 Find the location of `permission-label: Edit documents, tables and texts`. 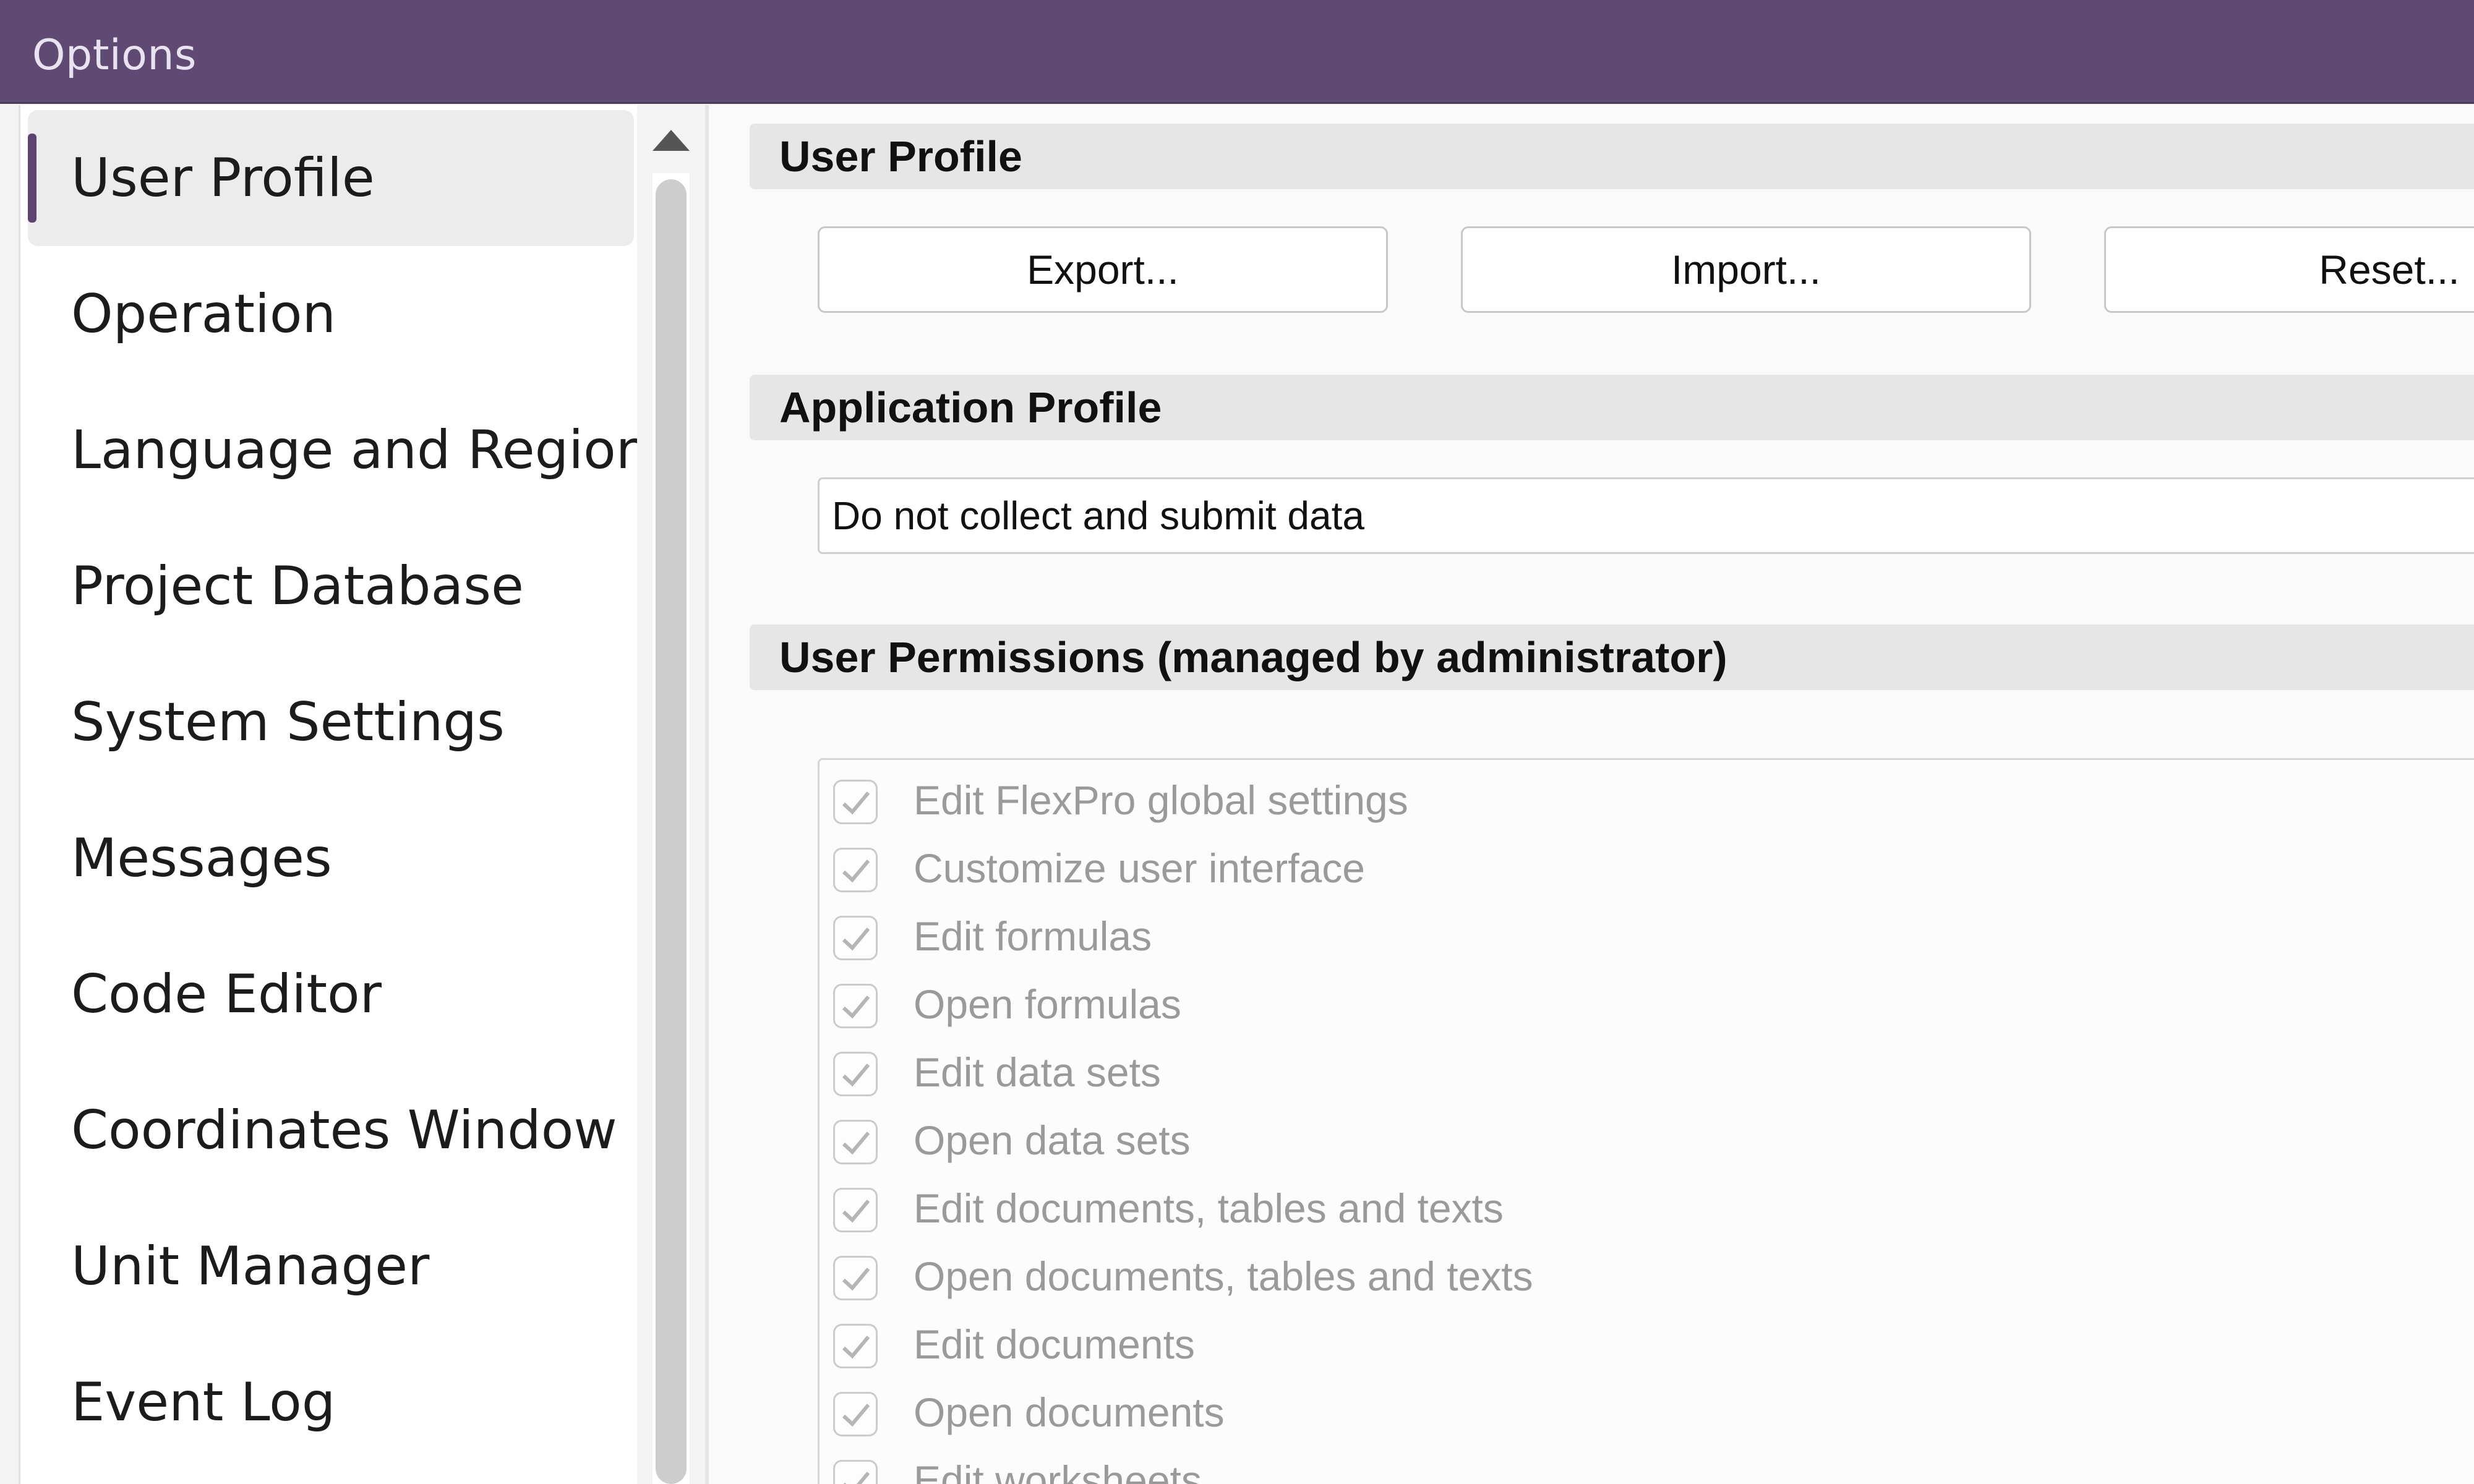

permission-label: Edit documents, tables and texts is located at coordinates (1209, 1208).